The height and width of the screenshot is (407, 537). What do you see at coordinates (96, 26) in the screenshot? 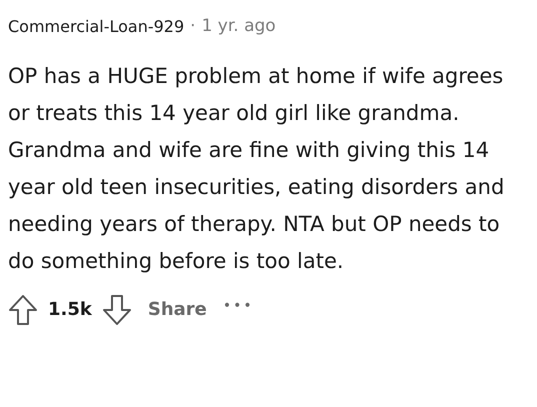
I see `username: Commercial-Loan-929` at bounding box center [96, 26].